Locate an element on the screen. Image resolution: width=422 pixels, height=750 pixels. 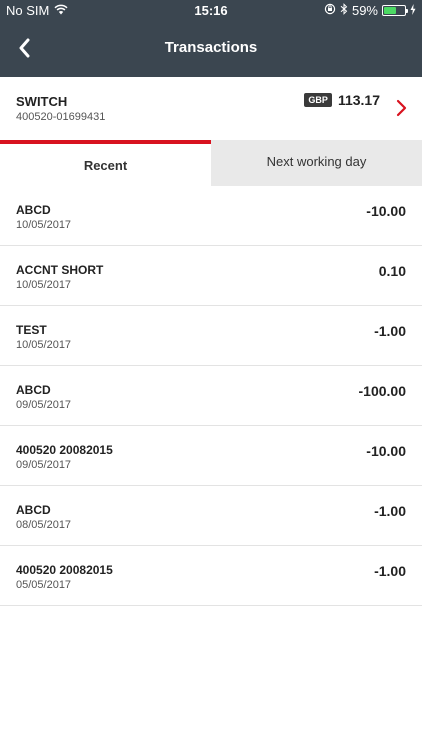
transaction-amount: 0.10 is located at coordinates (392, 271).